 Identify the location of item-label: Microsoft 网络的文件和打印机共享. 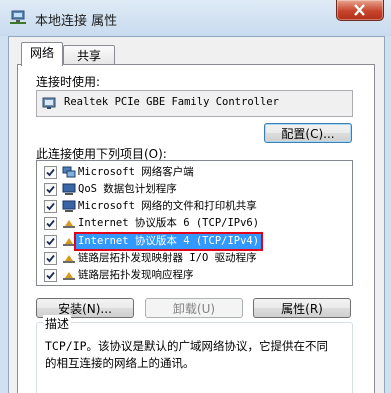
(167, 206).